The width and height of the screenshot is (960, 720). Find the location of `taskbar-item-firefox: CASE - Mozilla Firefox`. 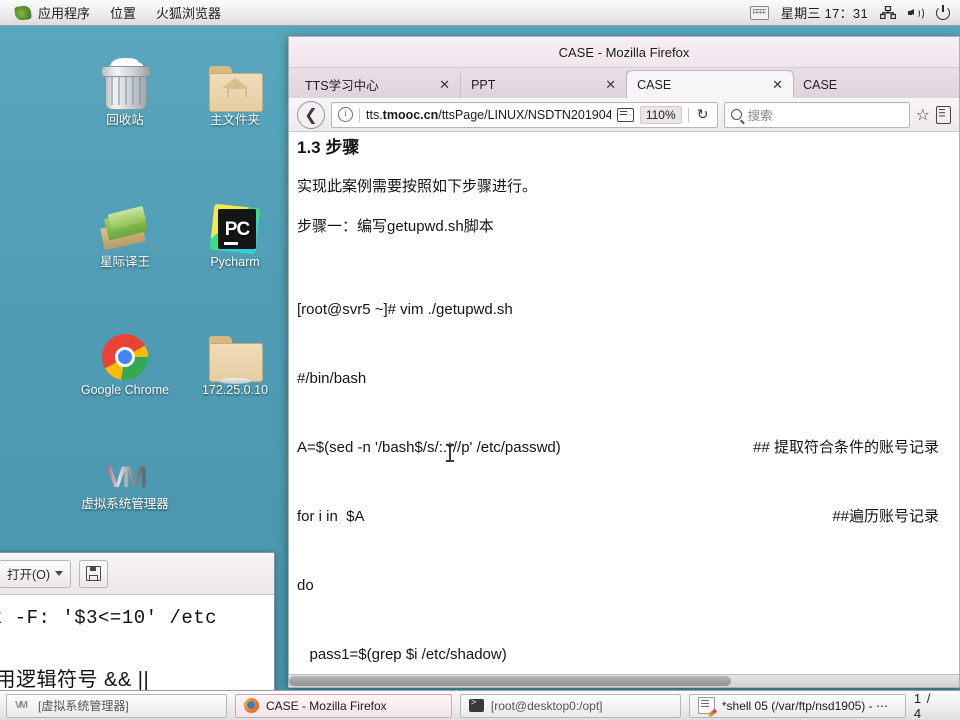

taskbar-item-firefox: CASE - Mozilla Firefox is located at coordinates (343, 705).